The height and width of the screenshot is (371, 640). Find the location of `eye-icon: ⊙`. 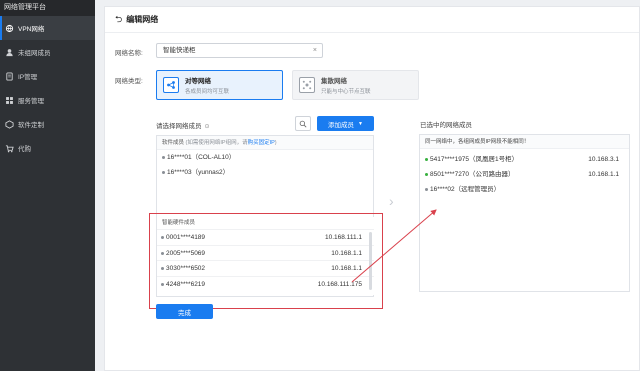

eye-icon: ⊙ is located at coordinates (207, 127).